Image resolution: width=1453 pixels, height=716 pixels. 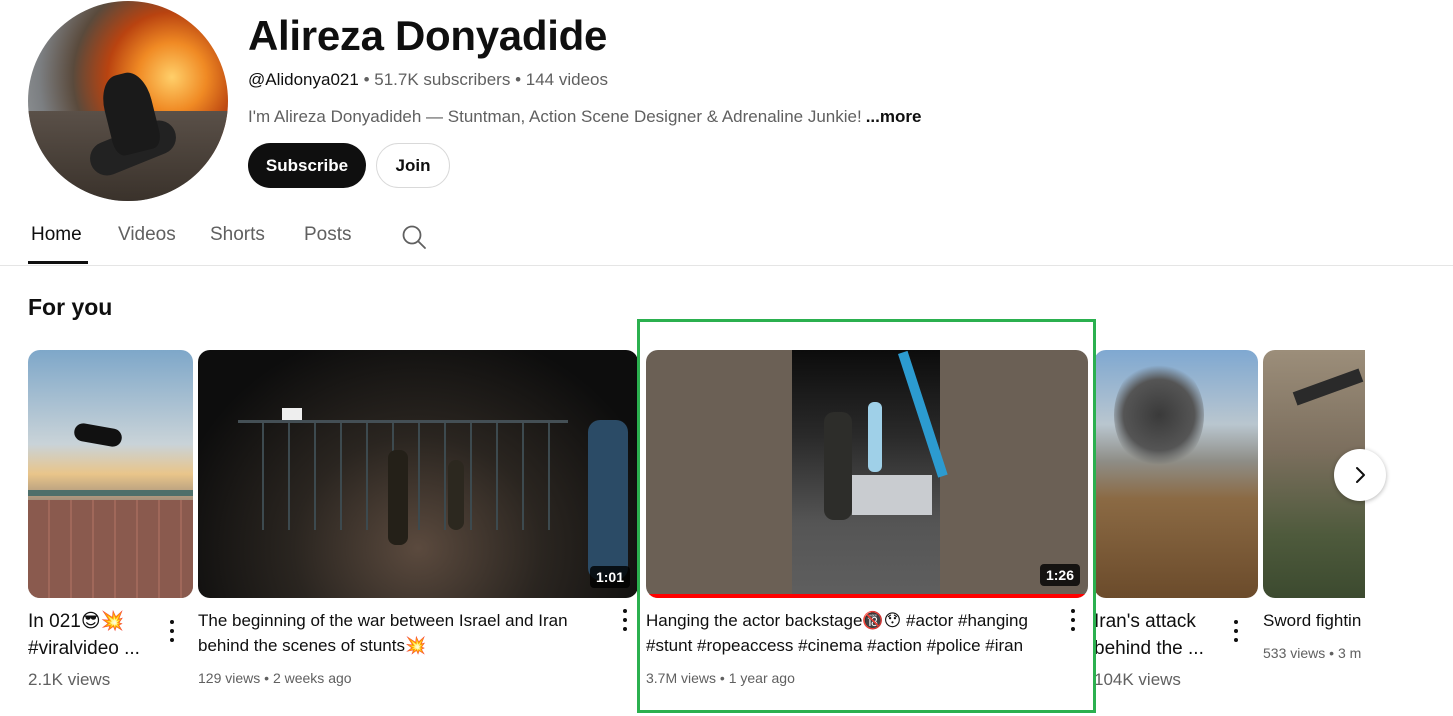 I want to click on channel-handle: @Alidonya021, so click(x=303, y=79).